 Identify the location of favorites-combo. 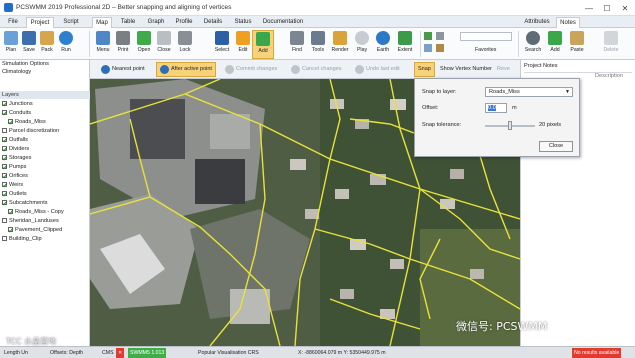
(486, 36).